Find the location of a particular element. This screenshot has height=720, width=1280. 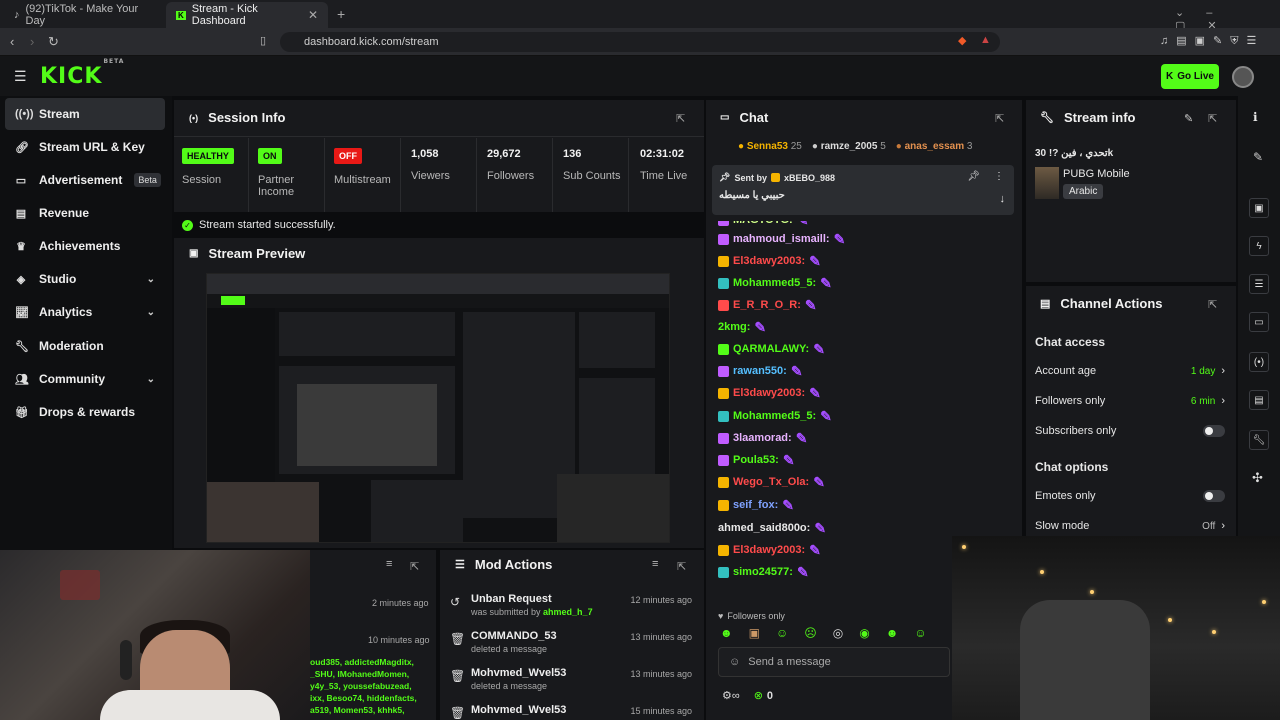

chat-username: rawan550: is located at coordinates (760, 371).